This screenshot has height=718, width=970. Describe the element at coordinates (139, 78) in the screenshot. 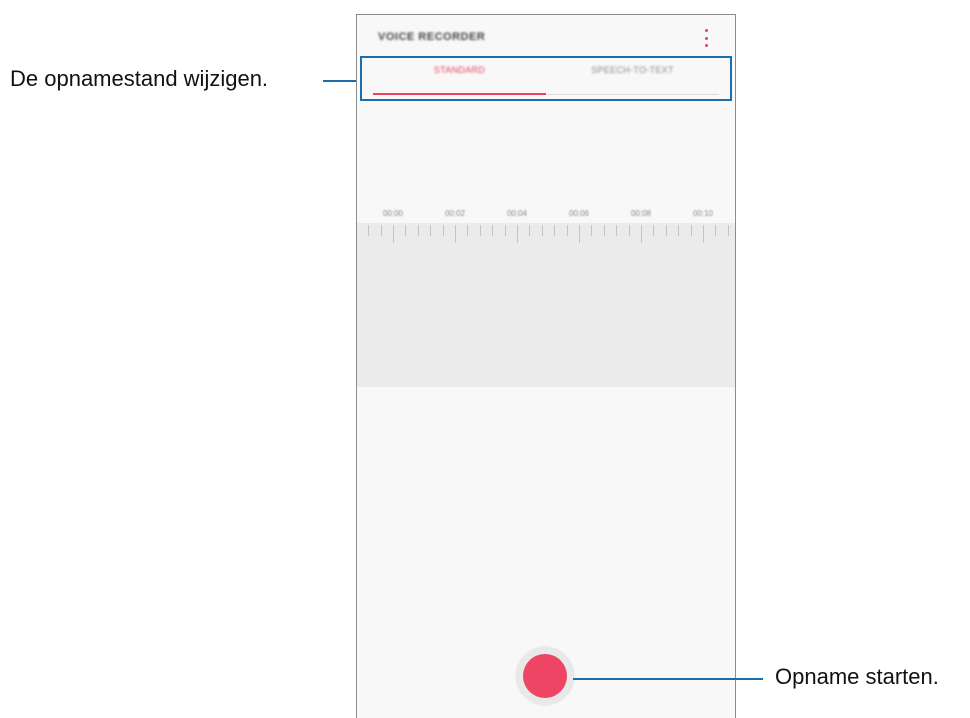

I see `callout-mode-text: De opnamestand wijzigen.` at that location.